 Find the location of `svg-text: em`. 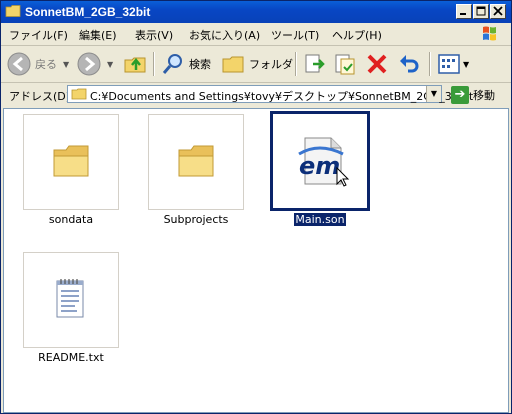

svg-text: em is located at coordinates (319, 166).